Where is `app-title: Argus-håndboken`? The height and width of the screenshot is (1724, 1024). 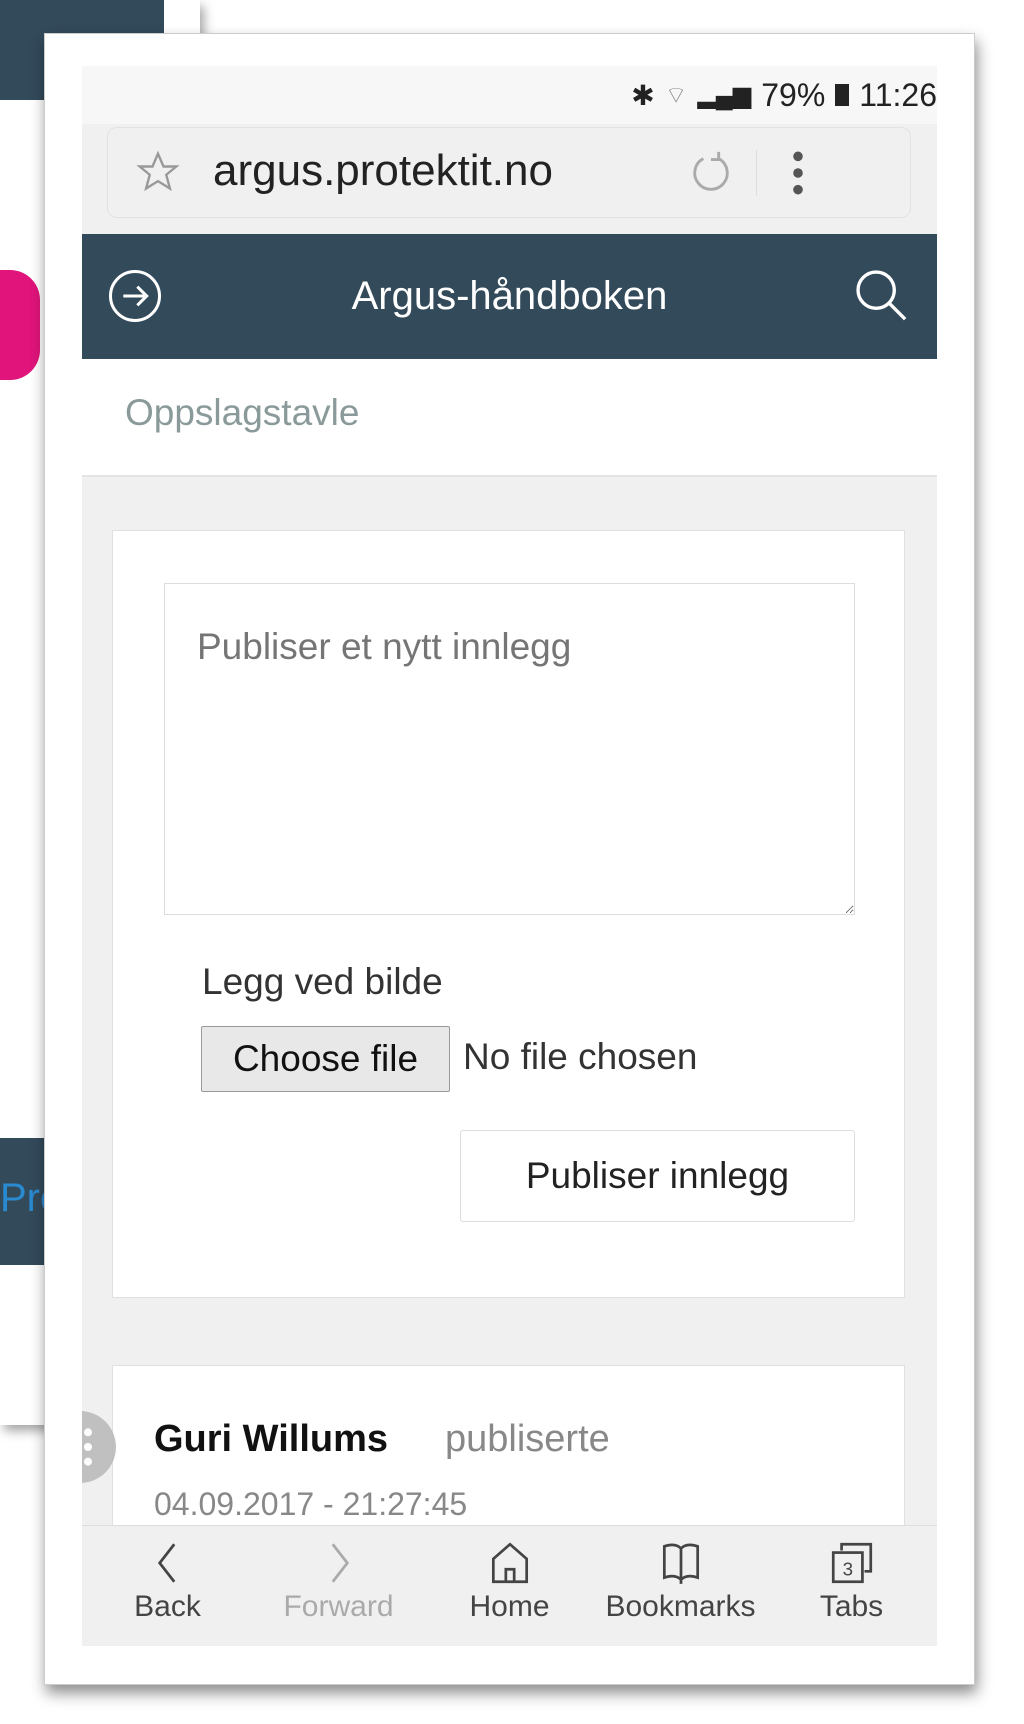
app-title: Argus-håndboken is located at coordinates (509, 296).